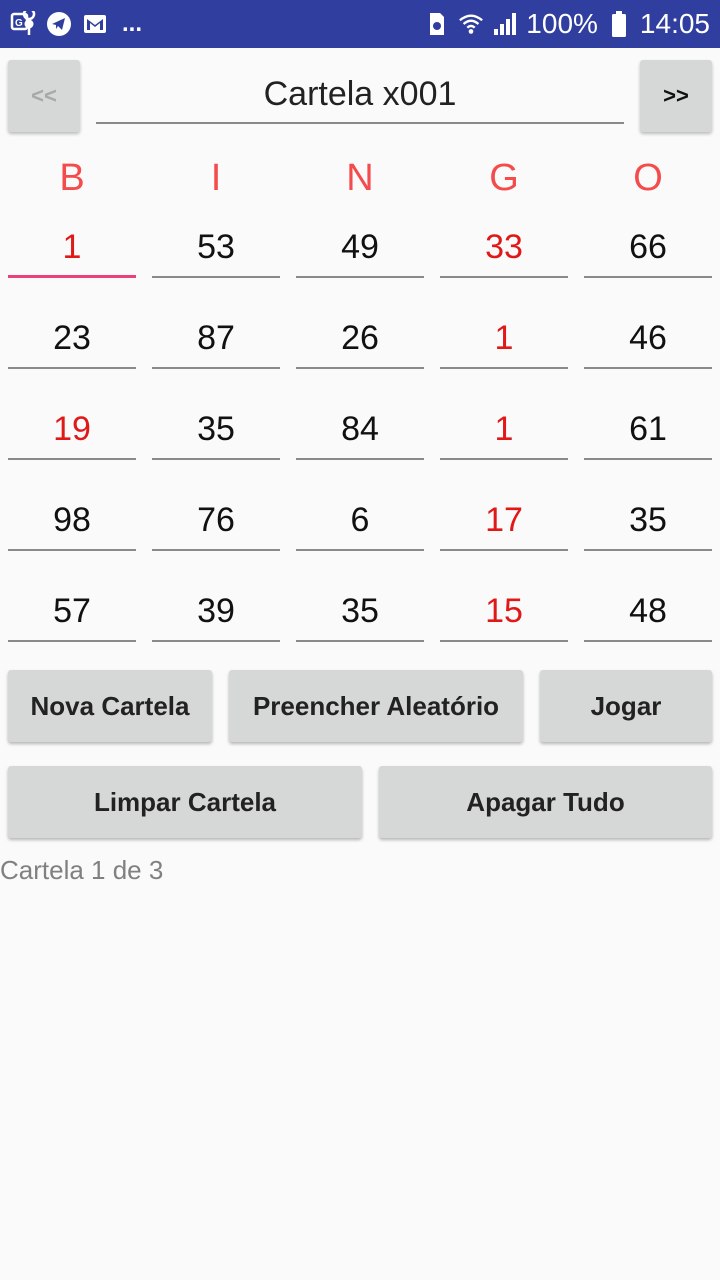 The width and height of the screenshot is (720, 1280). Describe the element at coordinates (376, 706) in the screenshot. I see `random-fill-button: Preencher Aleatório` at that location.